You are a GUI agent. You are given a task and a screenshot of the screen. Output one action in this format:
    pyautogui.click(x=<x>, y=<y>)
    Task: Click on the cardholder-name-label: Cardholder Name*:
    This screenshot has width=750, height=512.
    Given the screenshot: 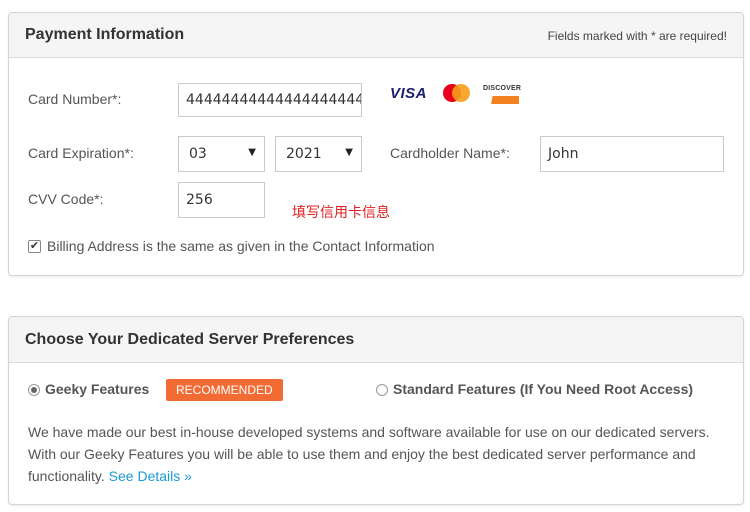 What is the action you would take?
    pyautogui.click(x=450, y=153)
    